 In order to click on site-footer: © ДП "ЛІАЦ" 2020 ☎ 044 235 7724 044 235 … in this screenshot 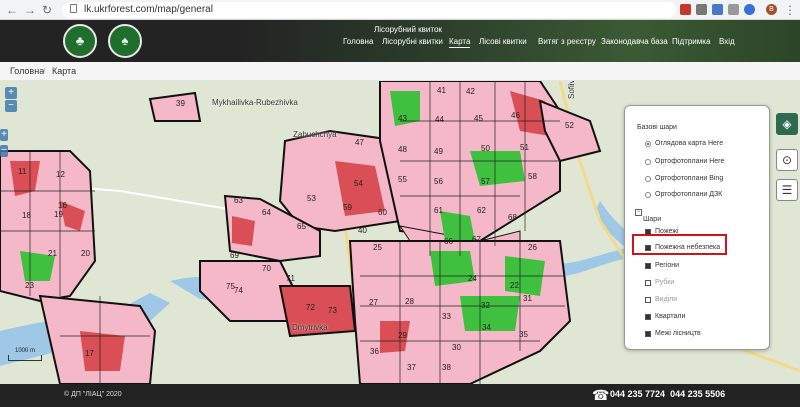, I will do `click(400, 395)`.